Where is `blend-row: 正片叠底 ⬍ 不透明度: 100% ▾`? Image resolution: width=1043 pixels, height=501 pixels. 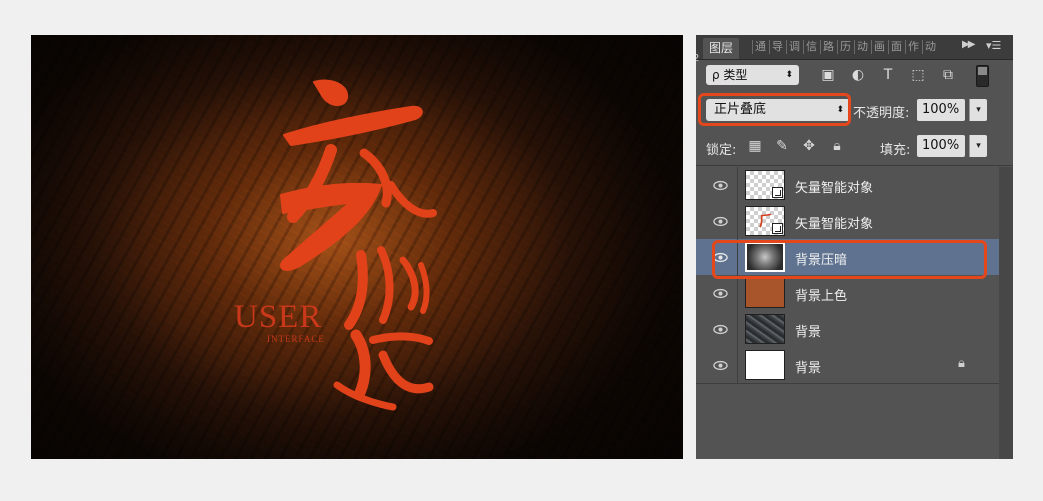 blend-row: 正片叠底 ⬍ 不透明度: 100% ▾ is located at coordinates (854, 111).